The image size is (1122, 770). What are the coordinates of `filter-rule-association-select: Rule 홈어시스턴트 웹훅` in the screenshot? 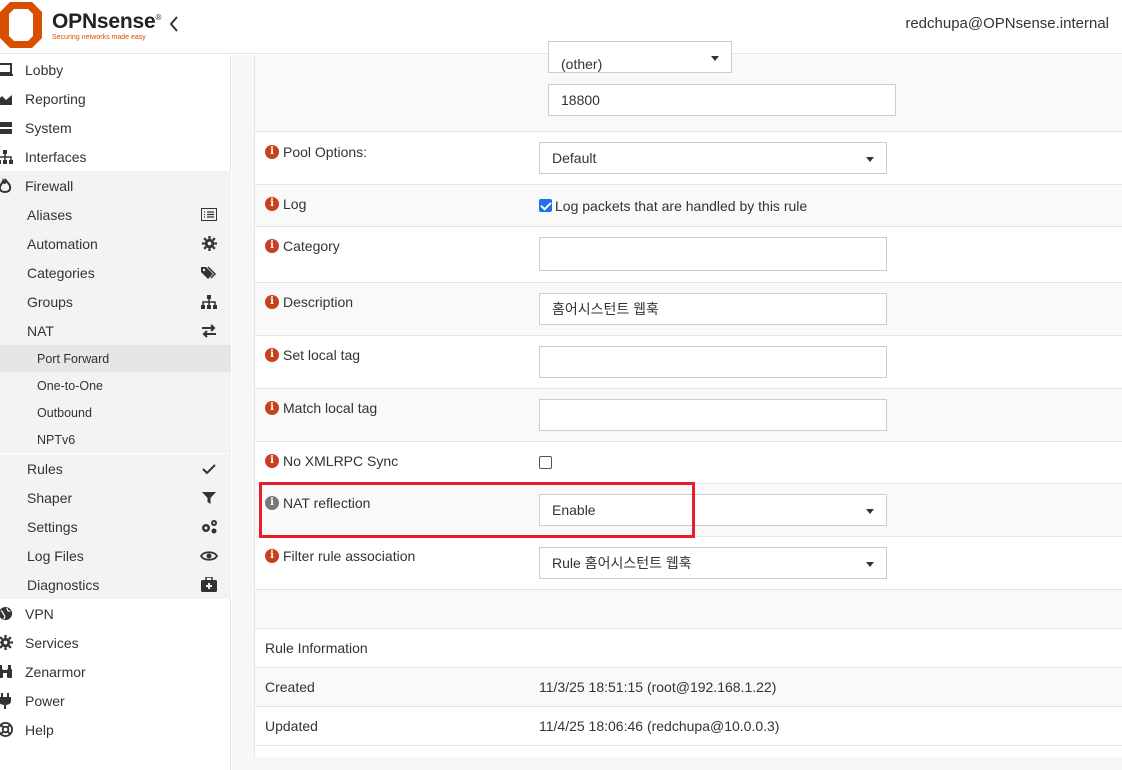 It's located at (713, 563).